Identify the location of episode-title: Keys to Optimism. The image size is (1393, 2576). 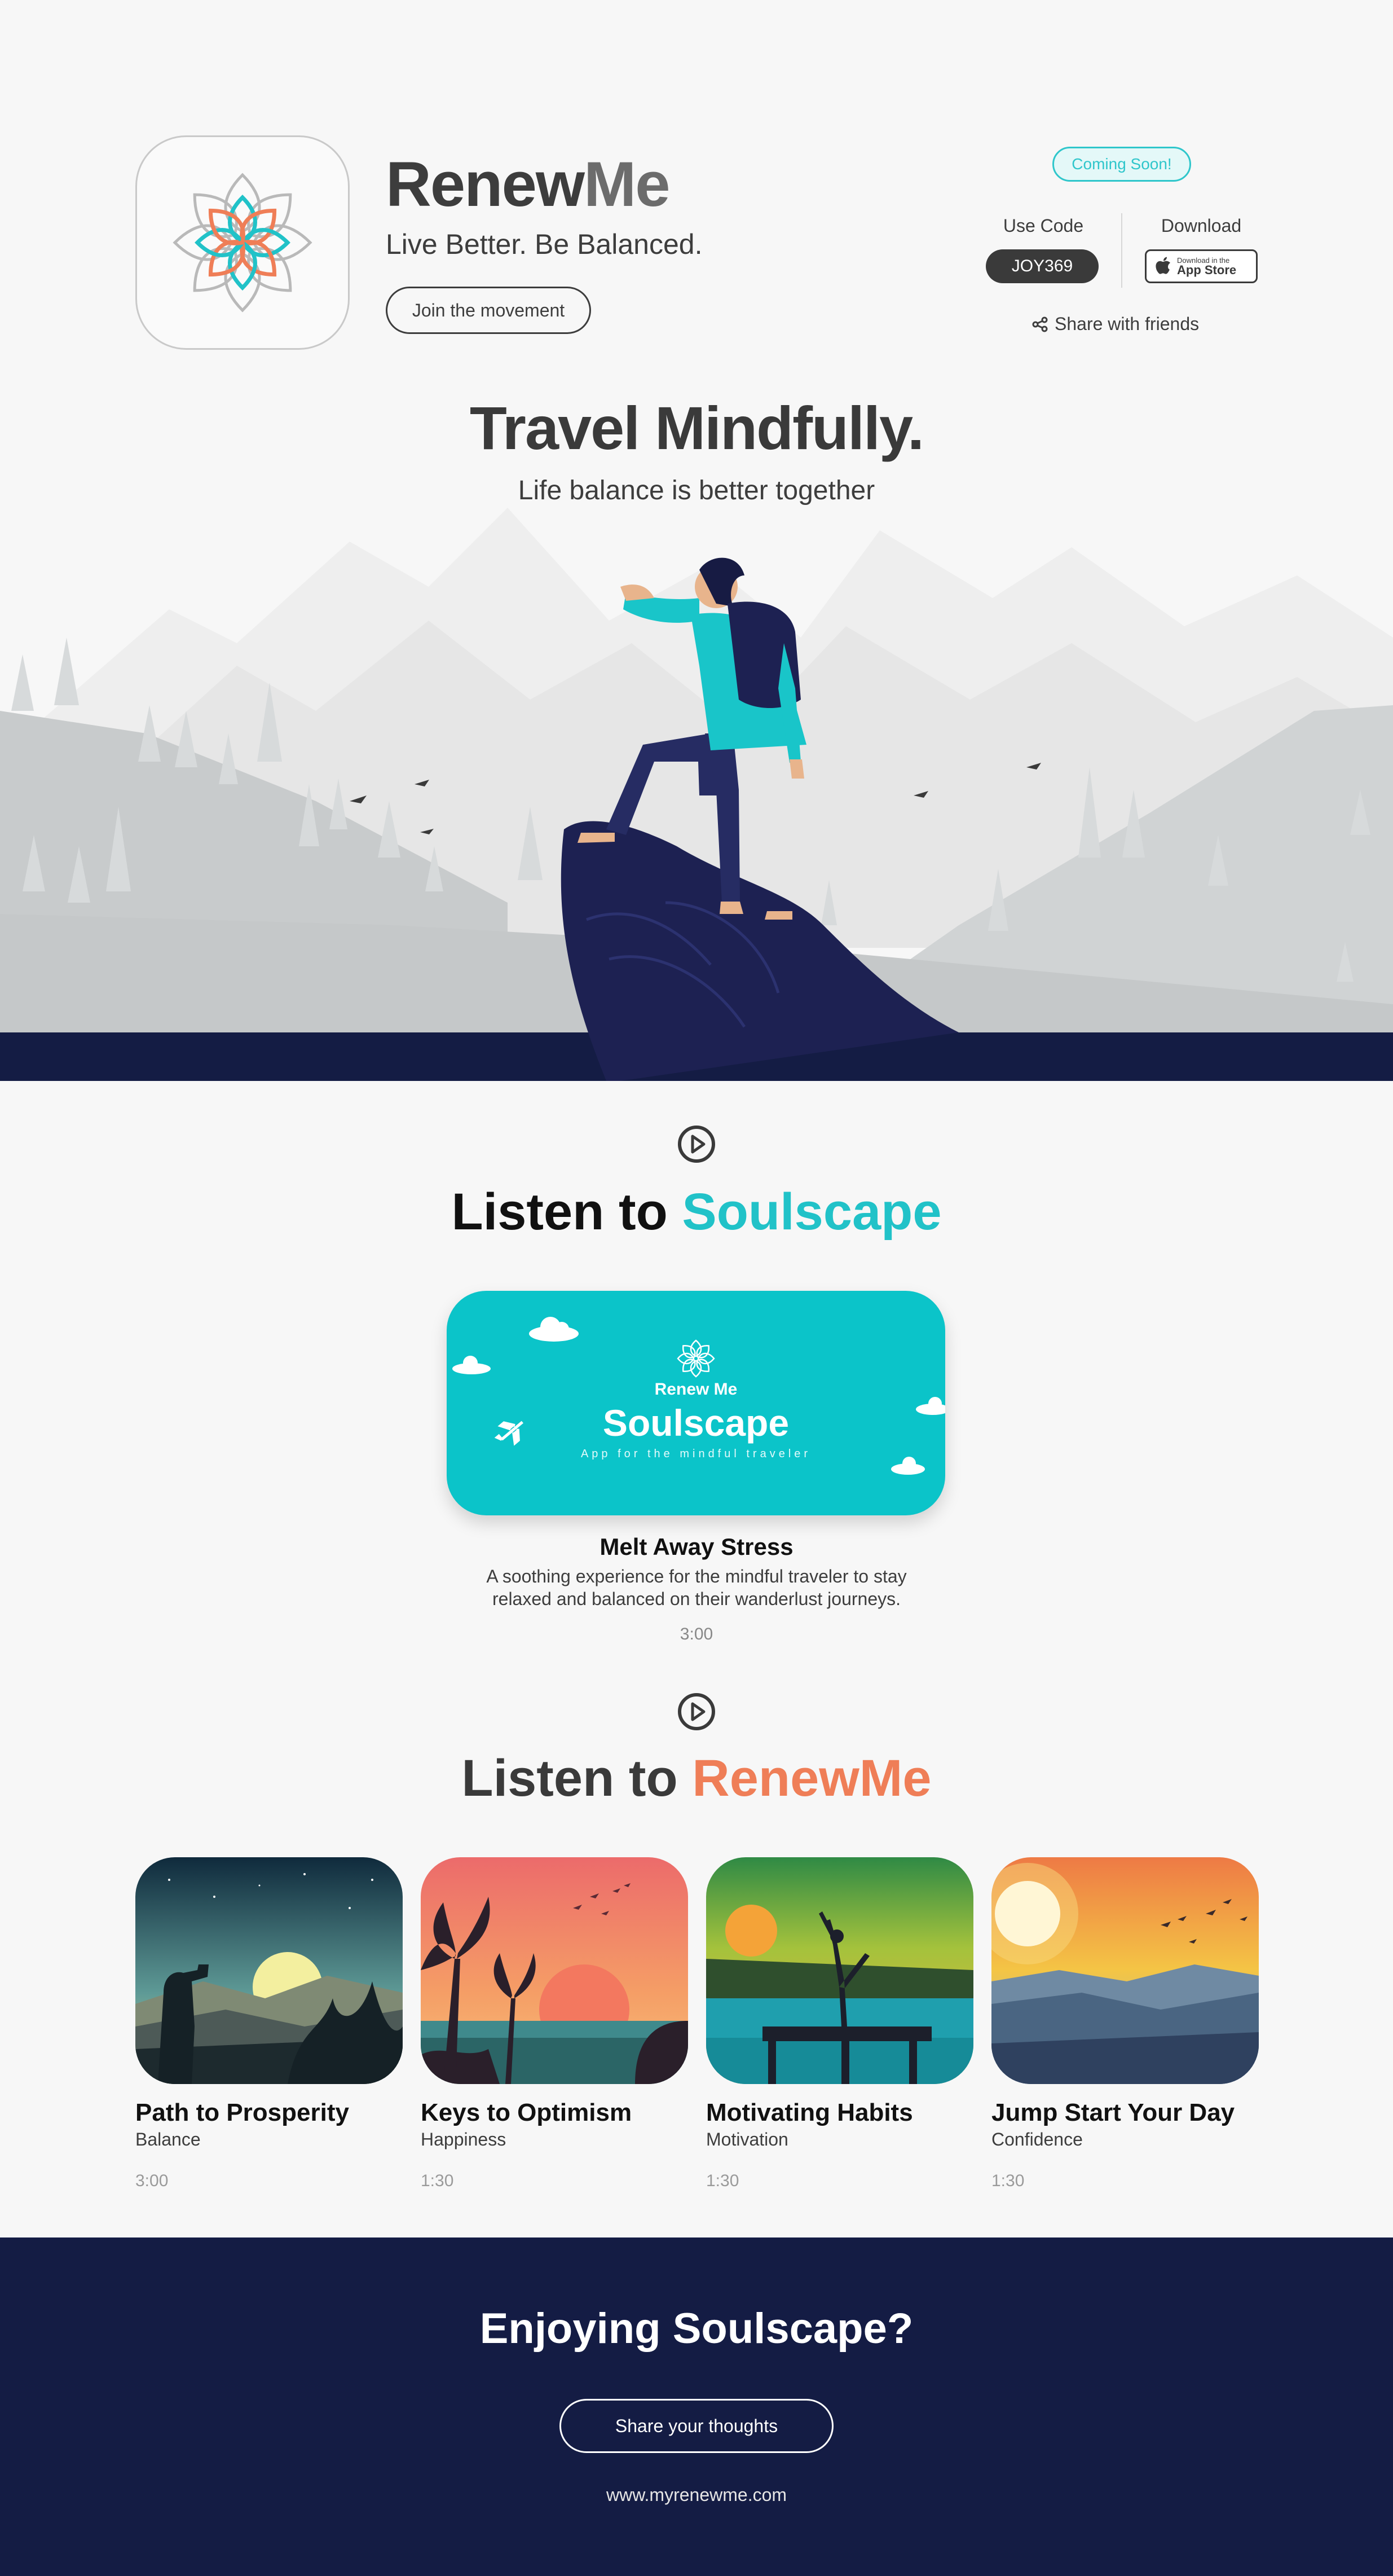
(526, 2112).